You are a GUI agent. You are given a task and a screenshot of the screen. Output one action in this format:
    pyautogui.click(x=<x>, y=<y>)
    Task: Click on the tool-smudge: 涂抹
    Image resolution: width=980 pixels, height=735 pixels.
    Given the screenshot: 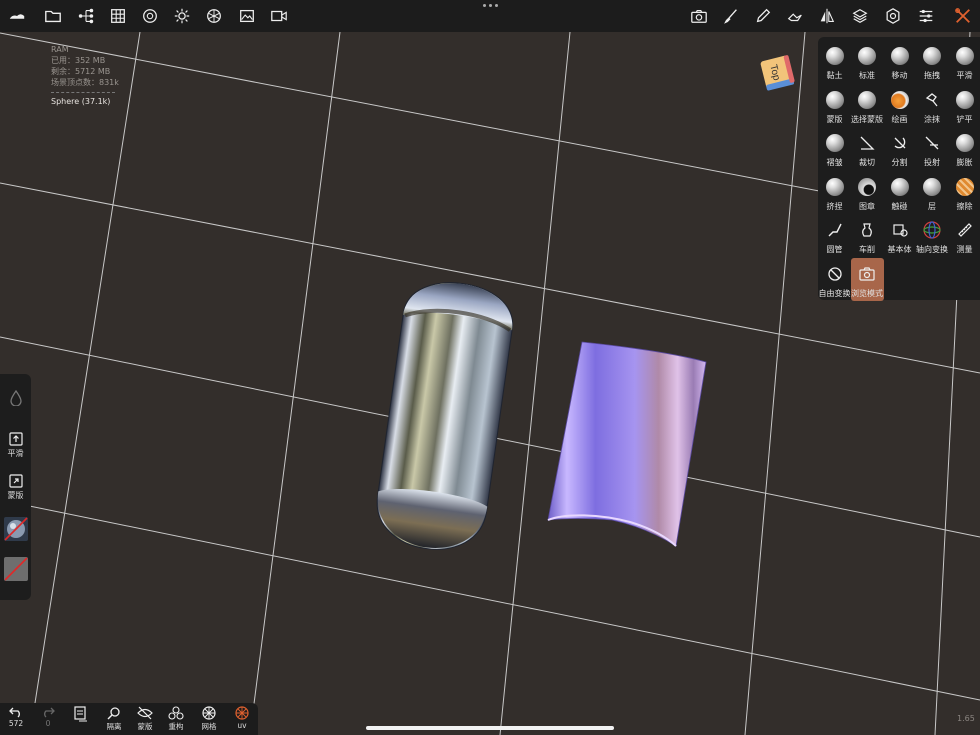 What is the action you would take?
    pyautogui.click(x=932, y=105)
    